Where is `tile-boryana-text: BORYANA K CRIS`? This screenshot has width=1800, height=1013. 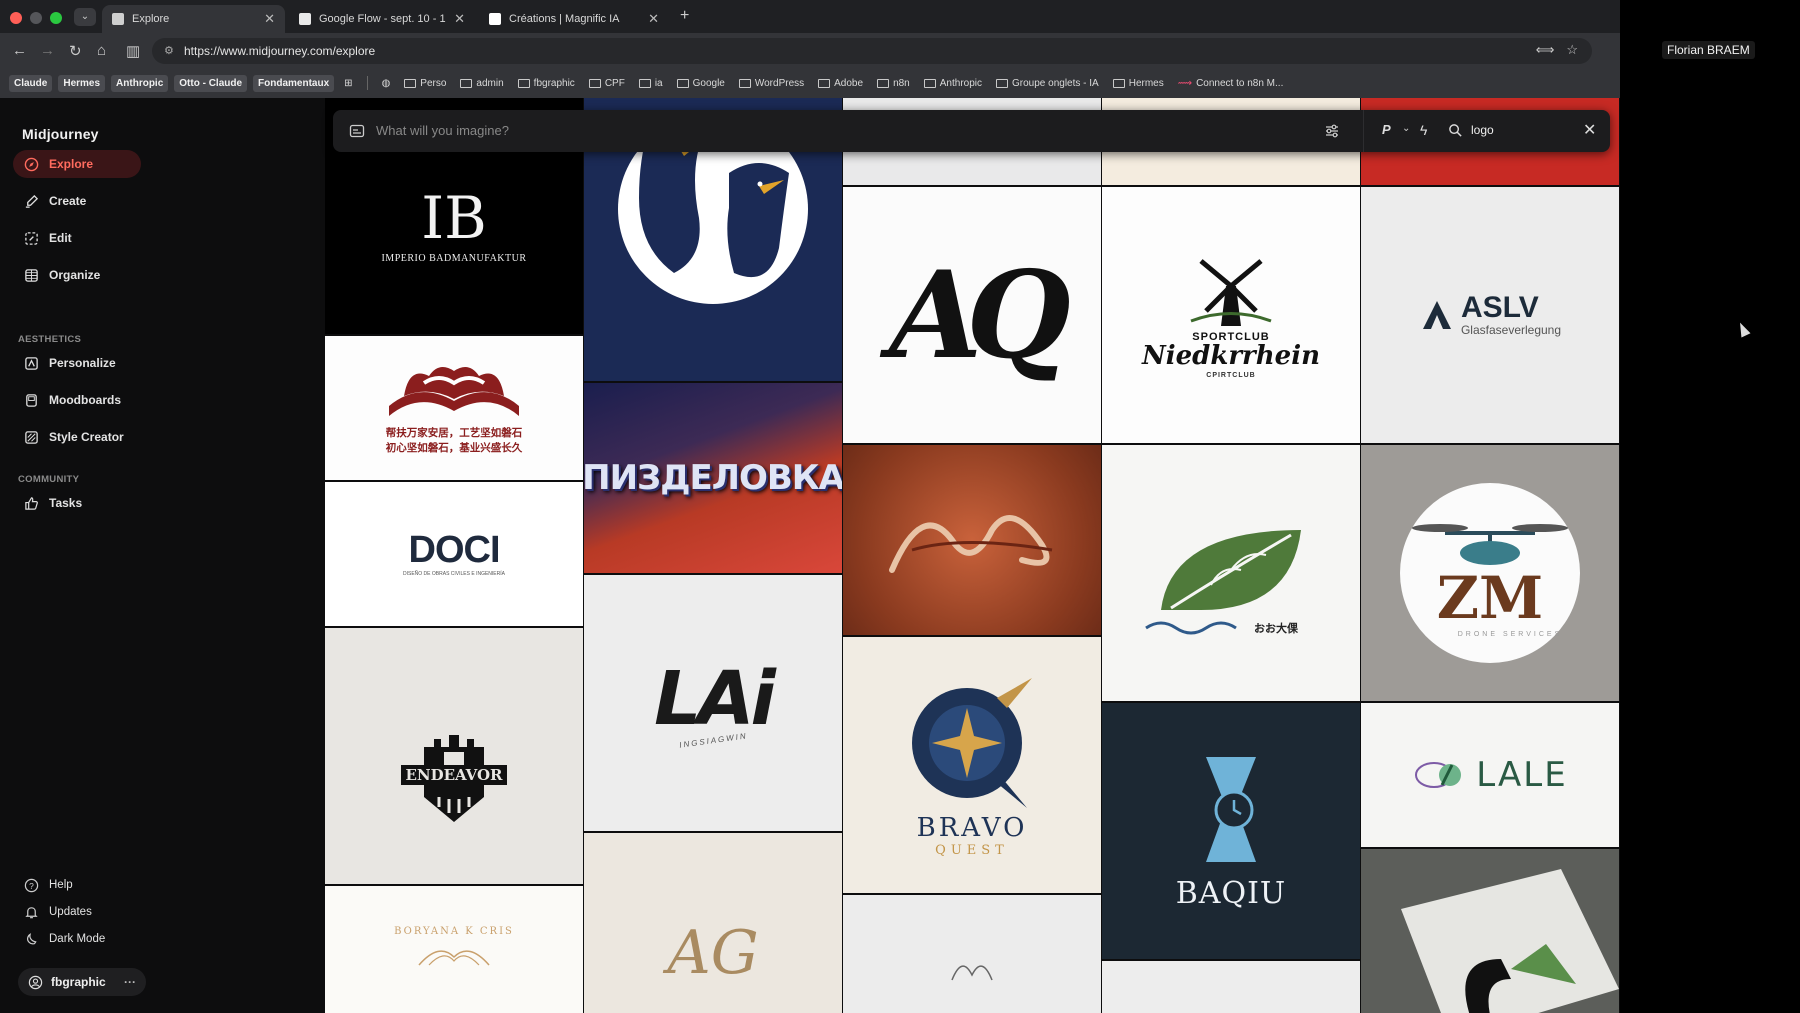 tile-boryana-text: BORYANA K CRIS is located at coordinates (454, 931).